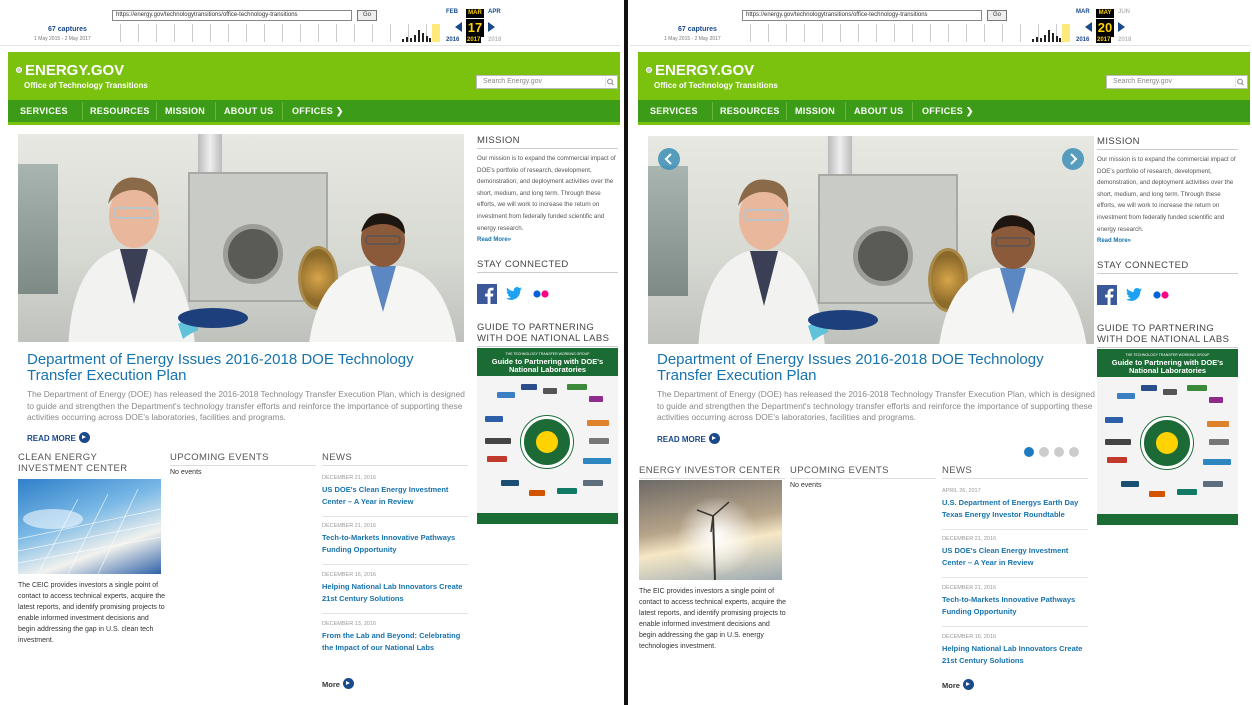 This screenshot has height=705, width=1252. I want to click on carousel-next-button, so click(1073, 159).